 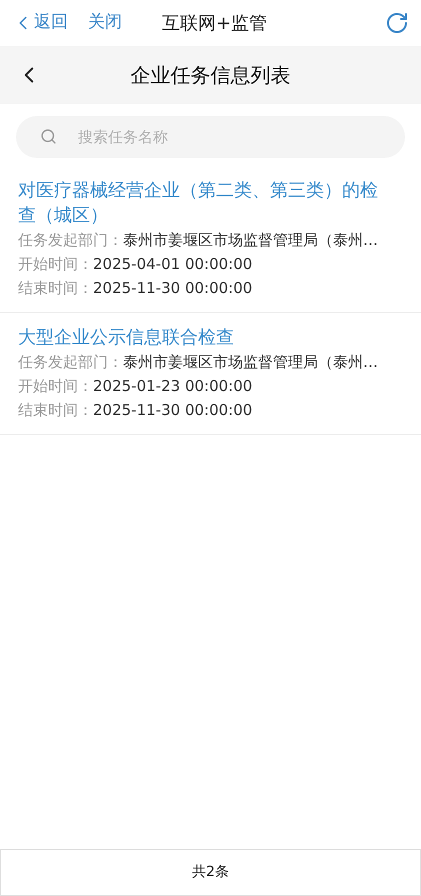 I want to click on total-count: 共2条, so click(x=210, y=872).